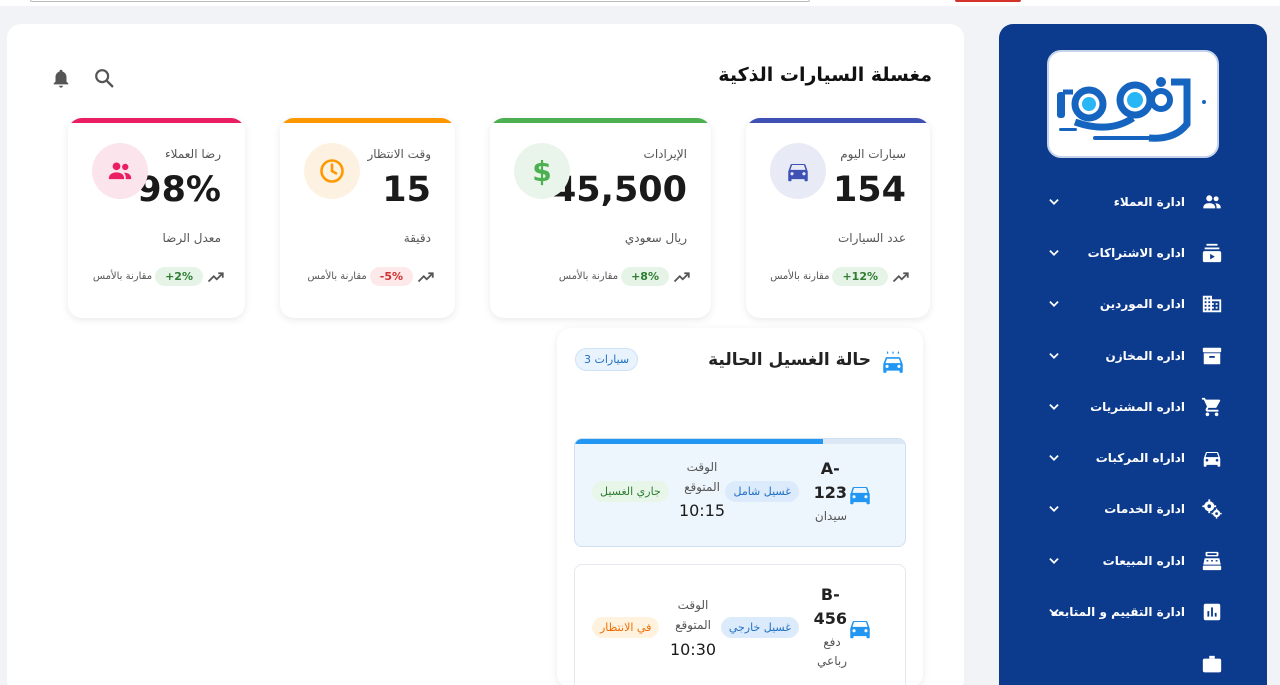 This screenshot has width=1280, height=685. I want to click on sidebar-item-suppliers: اداره الموردين, so click(1133, 304).